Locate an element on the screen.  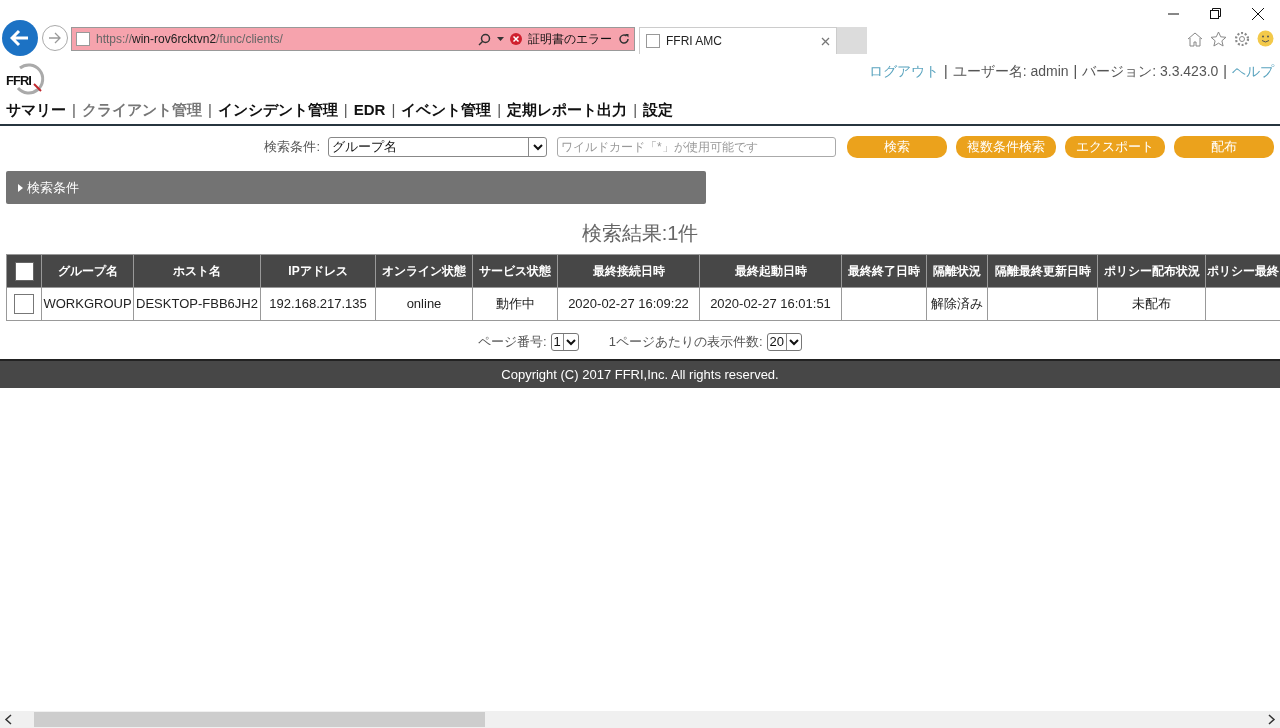
condition-select: グループ名 is located at coordinates (437, 147).